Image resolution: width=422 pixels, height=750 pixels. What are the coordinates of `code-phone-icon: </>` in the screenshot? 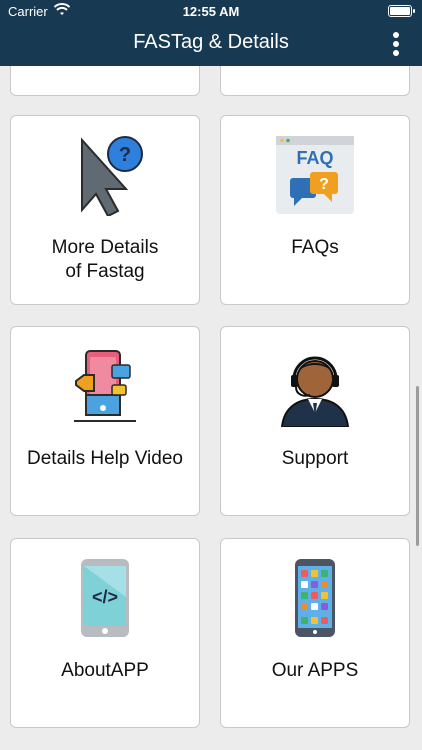 It's located at (105, 598).